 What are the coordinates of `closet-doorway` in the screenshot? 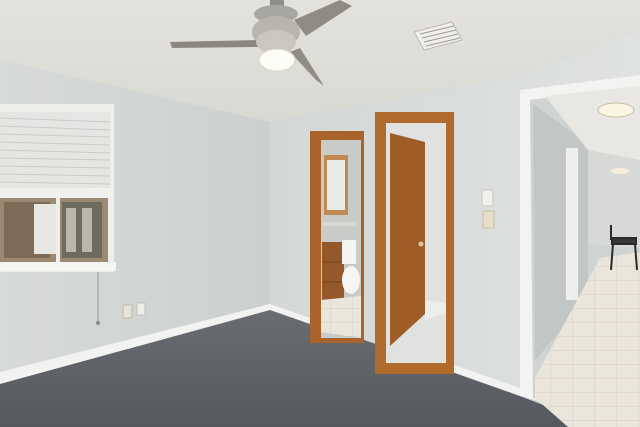 It's located at (414, 243).